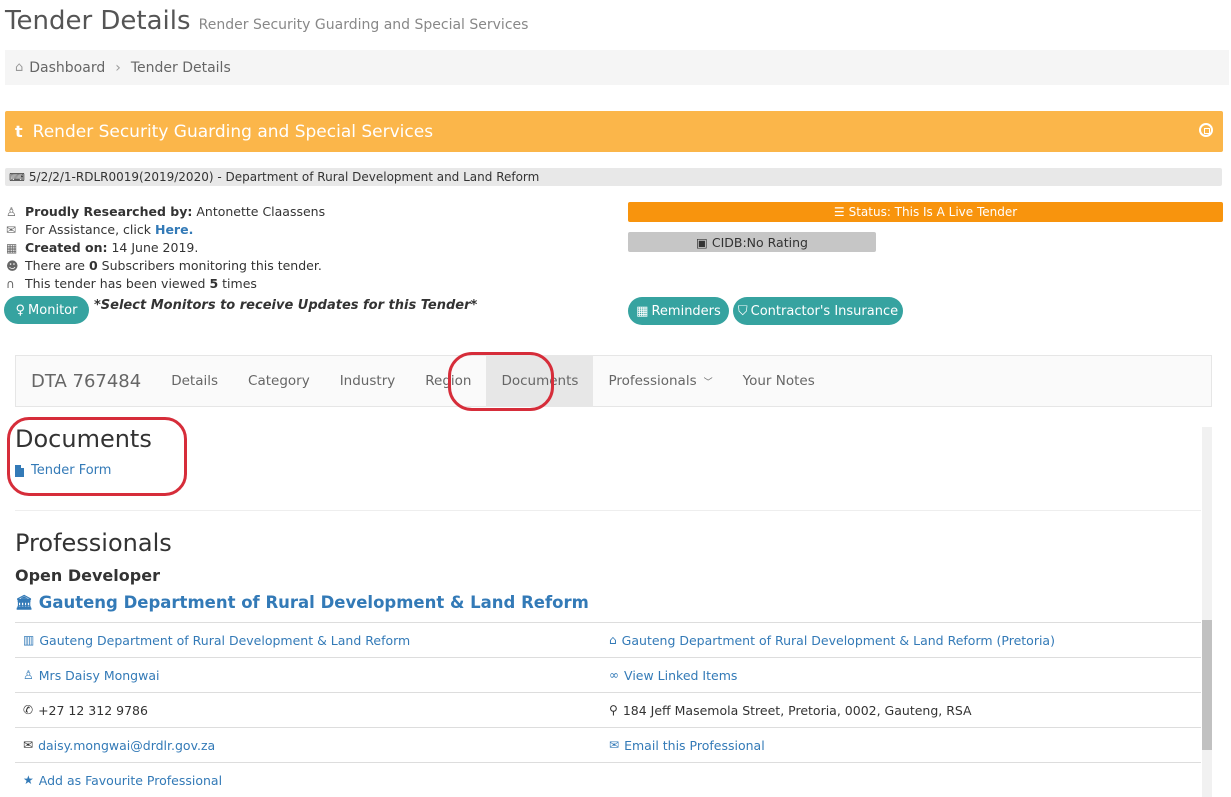 The image size is (1231, 797). What do you see at coordinates (742, 311) in the screenshot?
I see `shield-icon: ⛉` at bounding box center [742, 311].